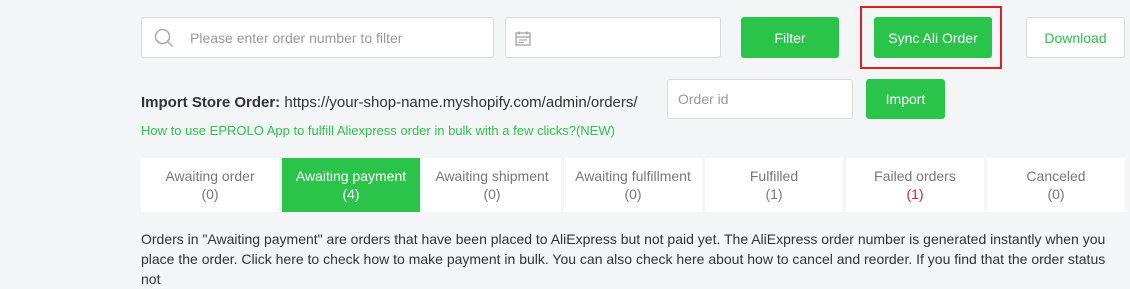  Describe the element at coordinates (351, 176) in the screenshot. I see `tab-label: Awaiting payment` at that location.